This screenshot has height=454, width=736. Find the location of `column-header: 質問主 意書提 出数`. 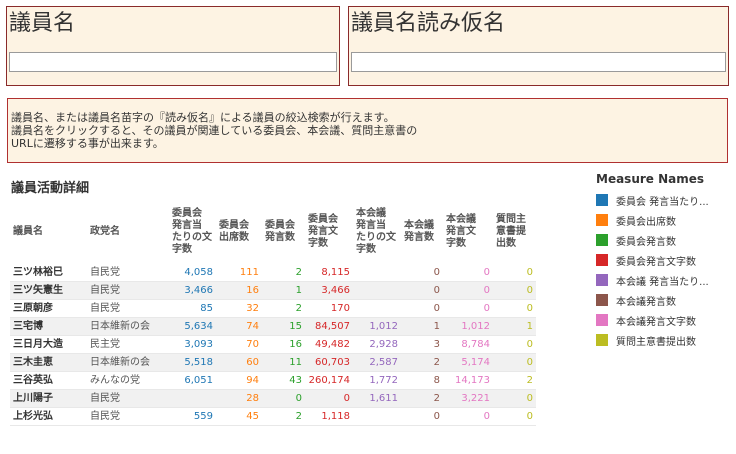

column-header: 質問主 意書提 出数 is located at coordinates (514, 232).